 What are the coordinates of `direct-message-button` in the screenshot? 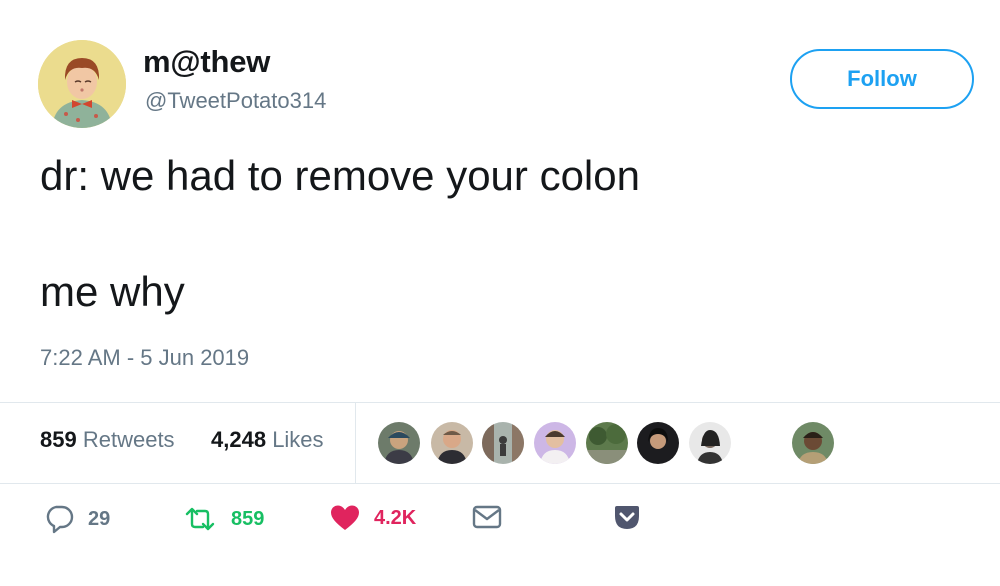 It's located at (487, 517).